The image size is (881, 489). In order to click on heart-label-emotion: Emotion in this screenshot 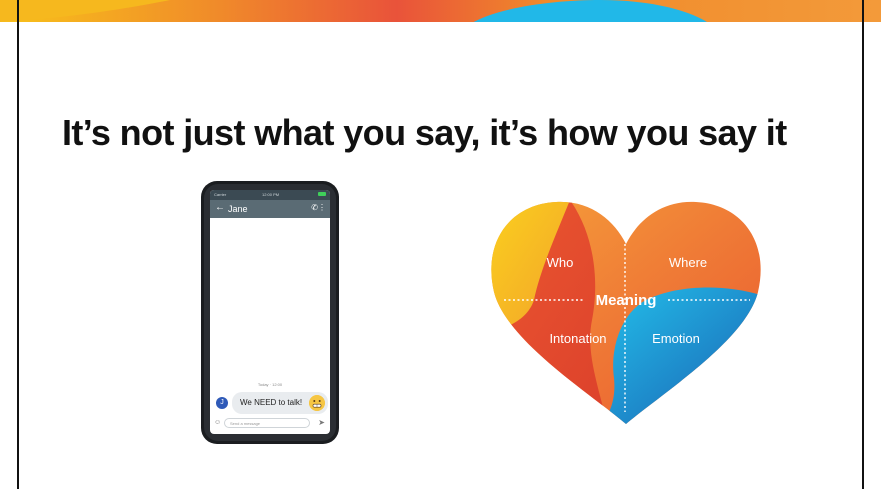, I will do `click(676, 338)`.